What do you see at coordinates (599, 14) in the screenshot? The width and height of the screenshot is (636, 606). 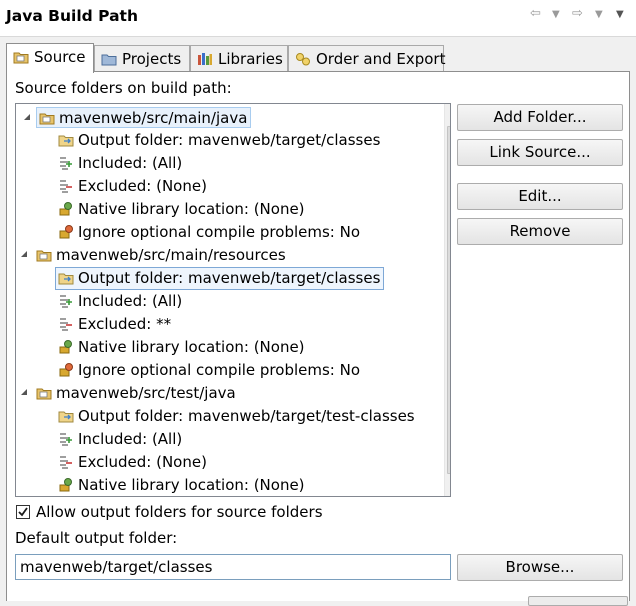 I see `forward-history-dropdown-icon: ▼` at bounding box center [599, 14].